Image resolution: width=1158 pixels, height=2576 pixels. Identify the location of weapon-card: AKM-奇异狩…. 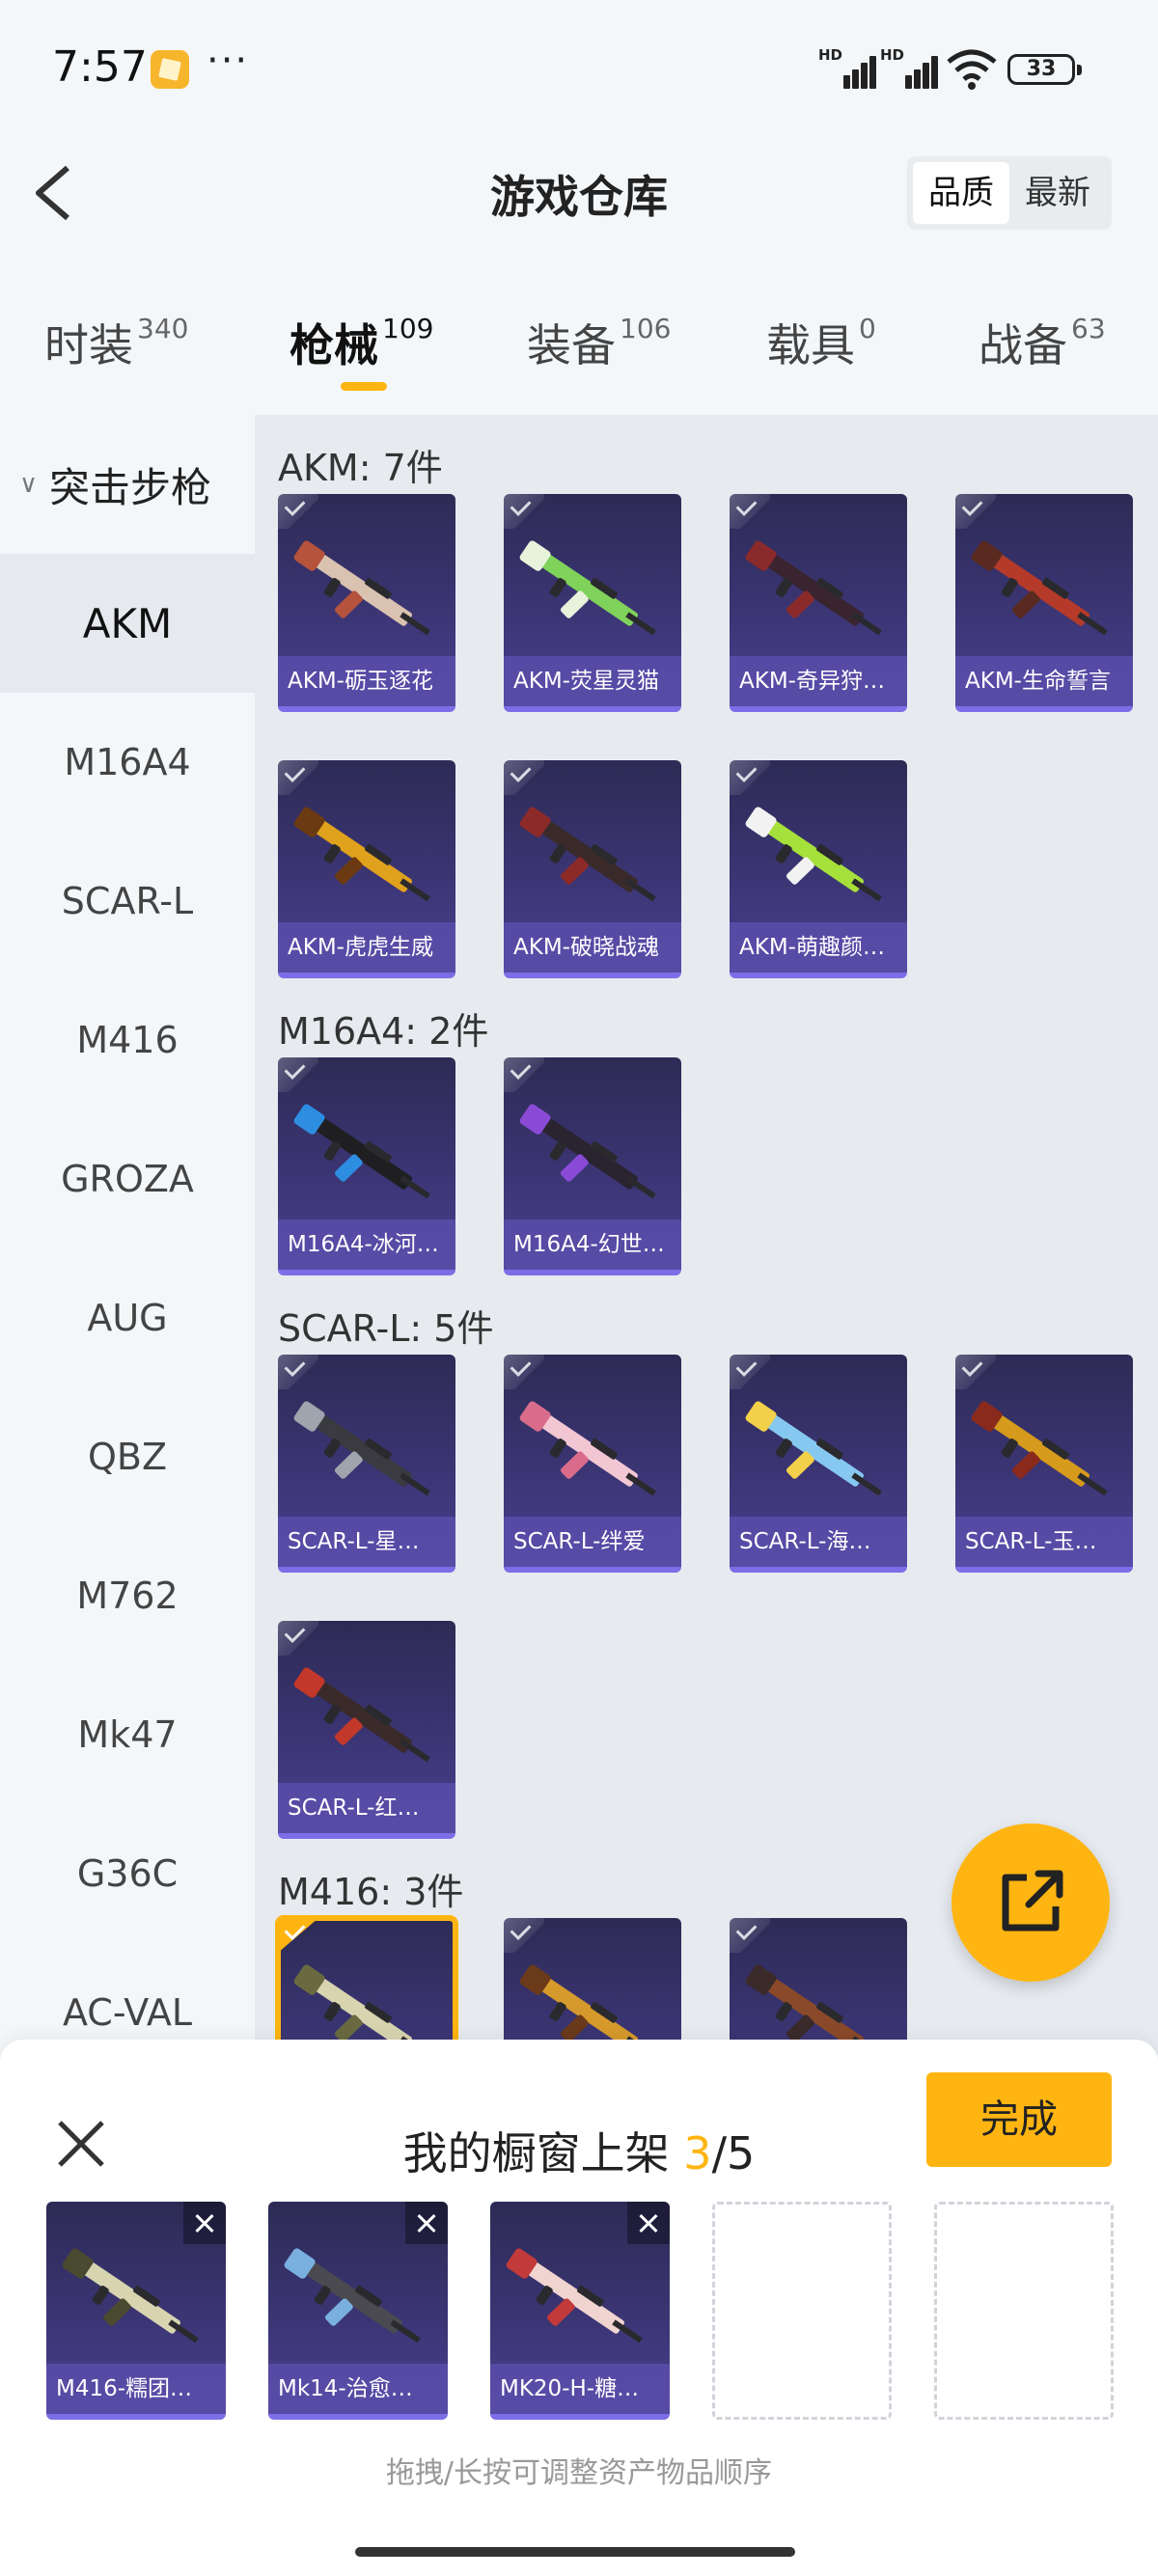
(818, 603).